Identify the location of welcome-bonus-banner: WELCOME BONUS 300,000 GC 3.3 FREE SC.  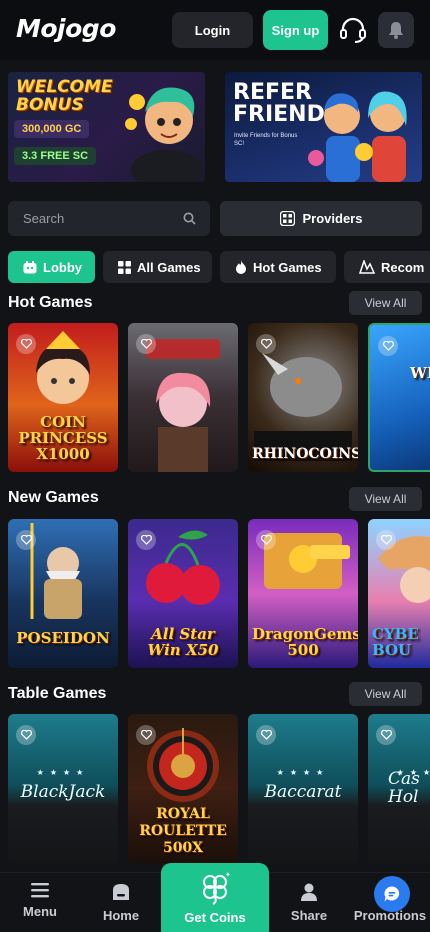
(106, 127).